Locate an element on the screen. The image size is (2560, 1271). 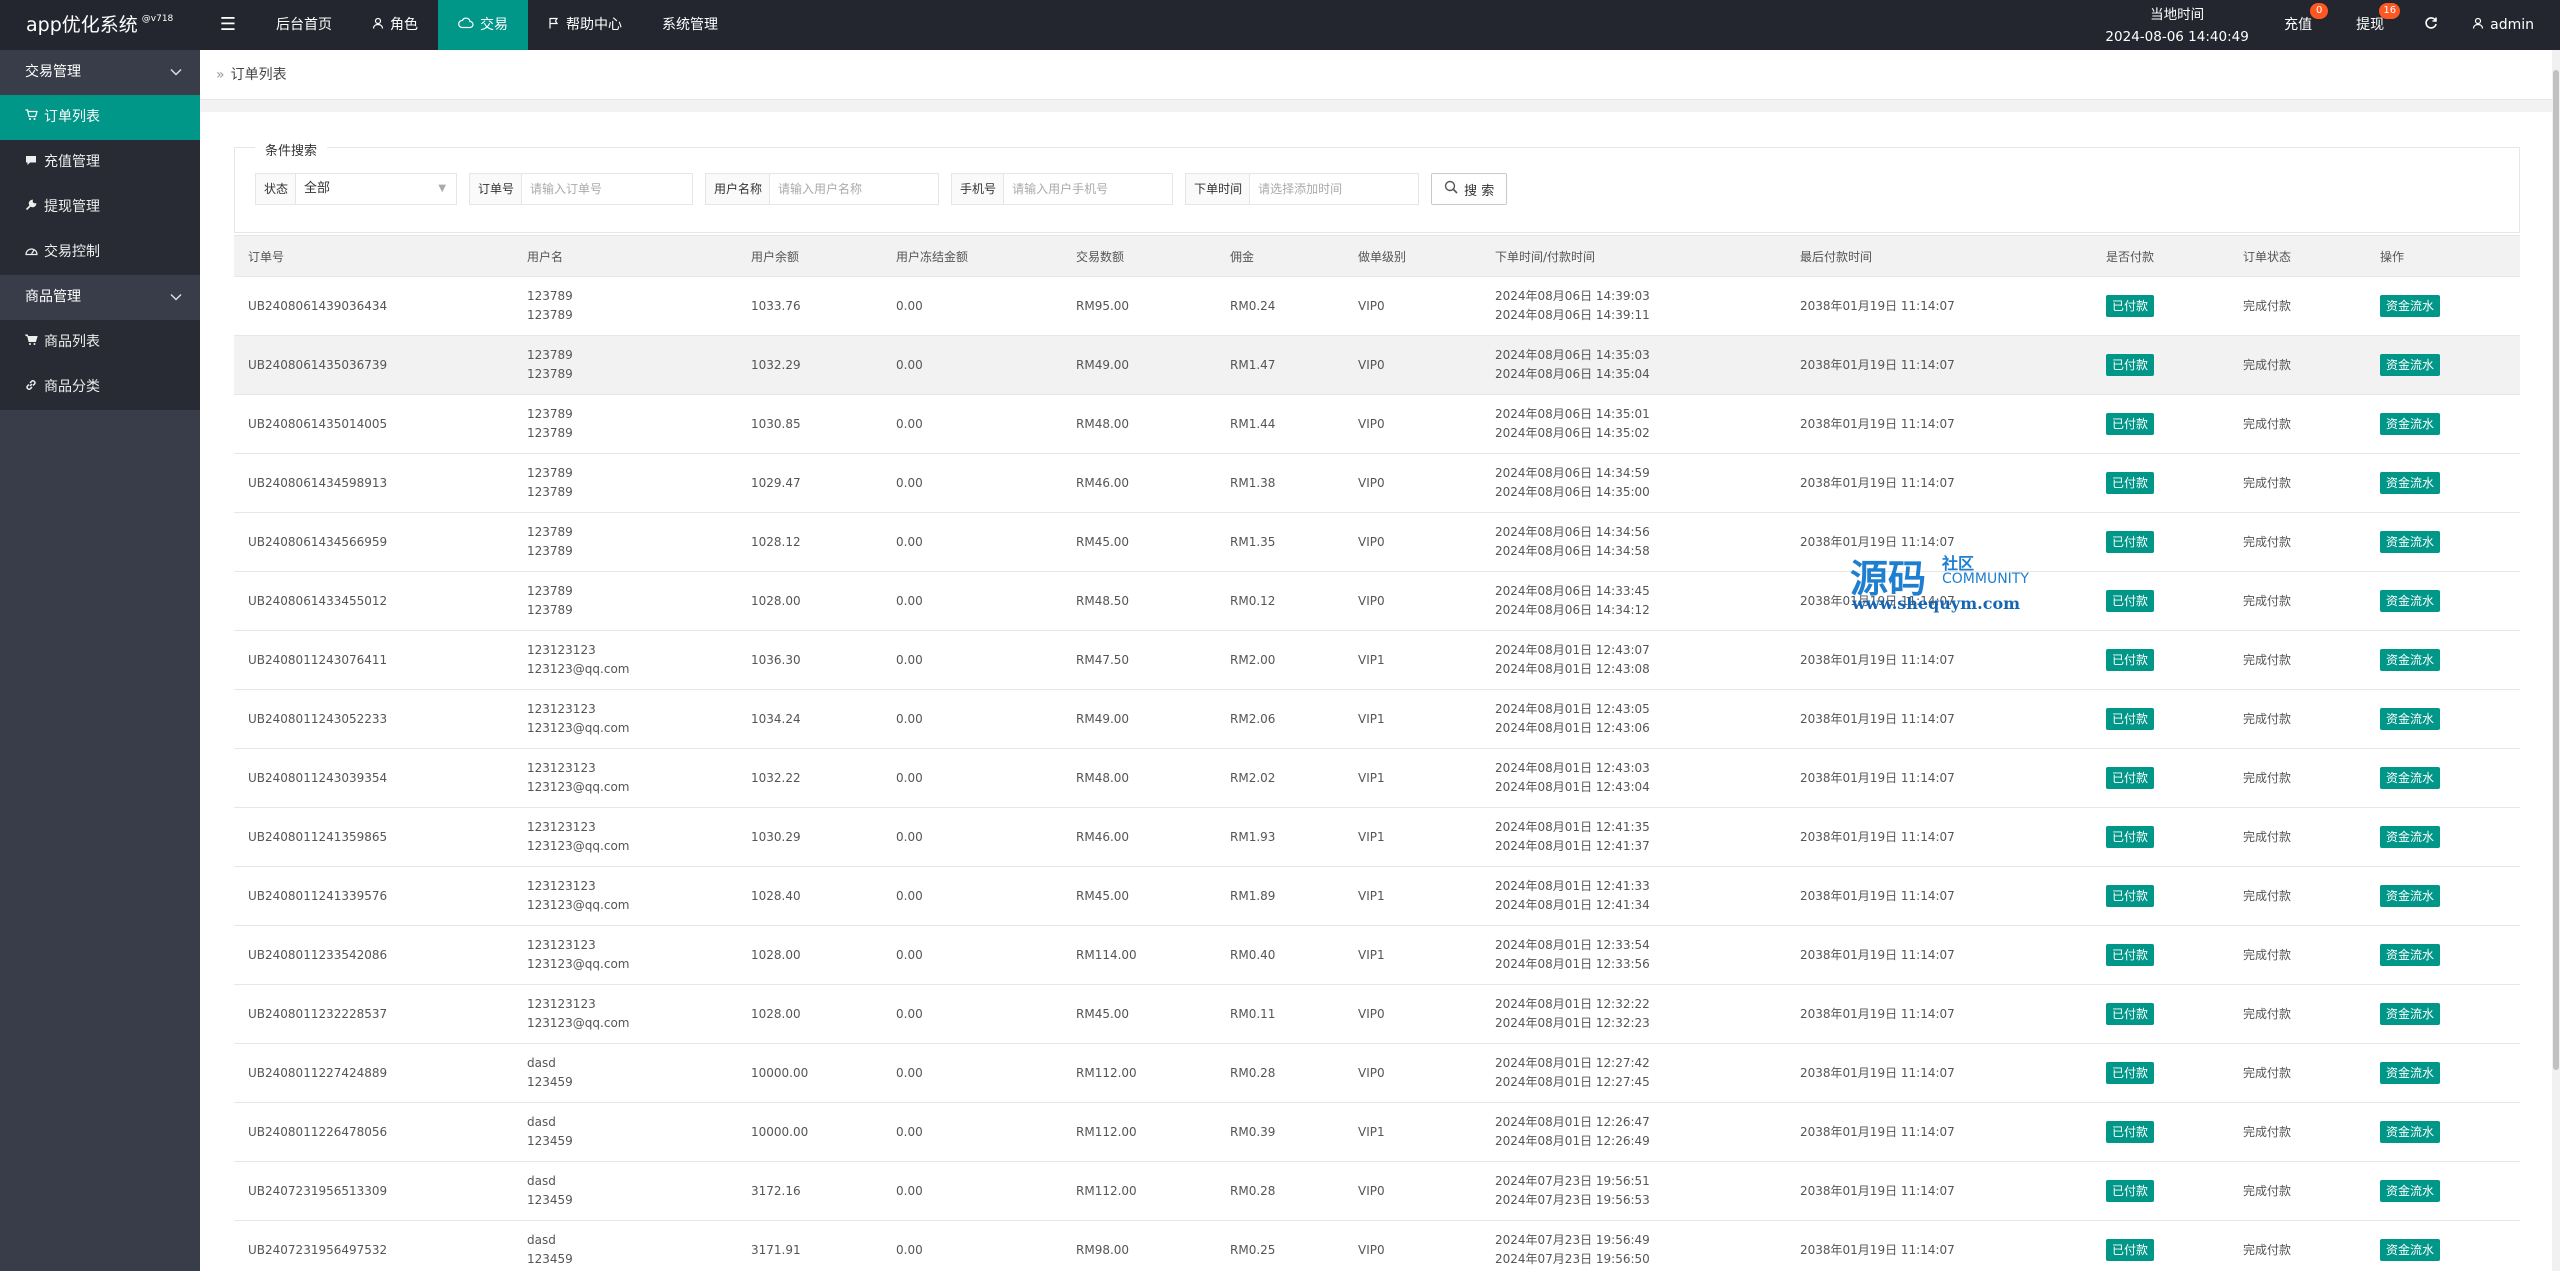
top-nav: ☰ 后台首页 角色 交易 帮助中心 系统管理 is located at coordinates (469, 25).